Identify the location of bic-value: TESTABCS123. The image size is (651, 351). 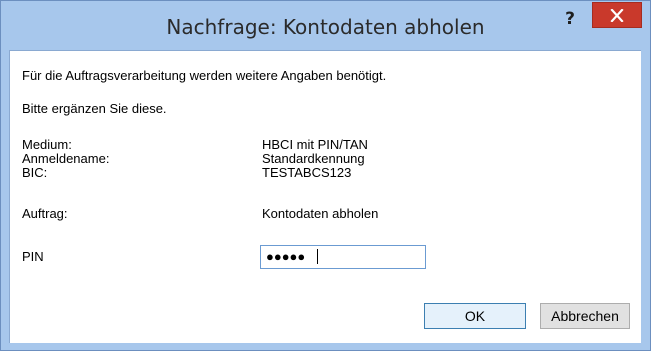
(307, 172).